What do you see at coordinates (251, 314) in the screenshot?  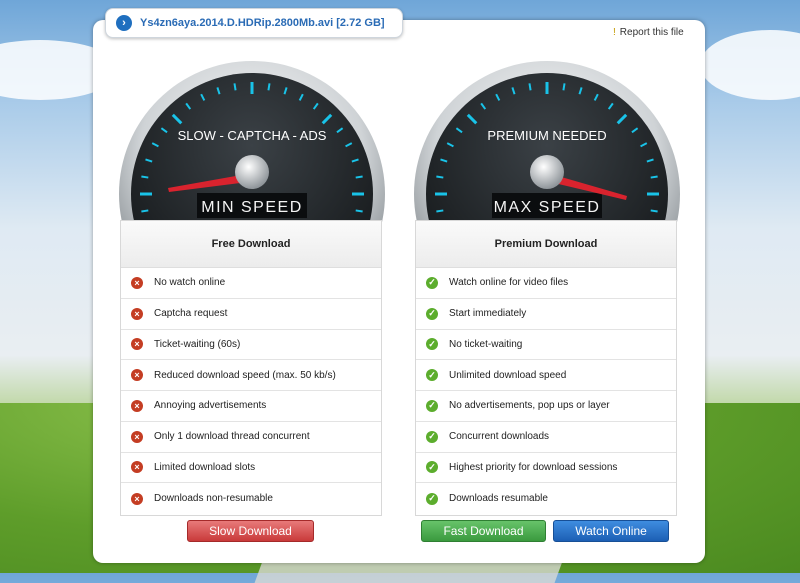 I see `feature-row: × Captcha request` at bounding box center [251, 314].